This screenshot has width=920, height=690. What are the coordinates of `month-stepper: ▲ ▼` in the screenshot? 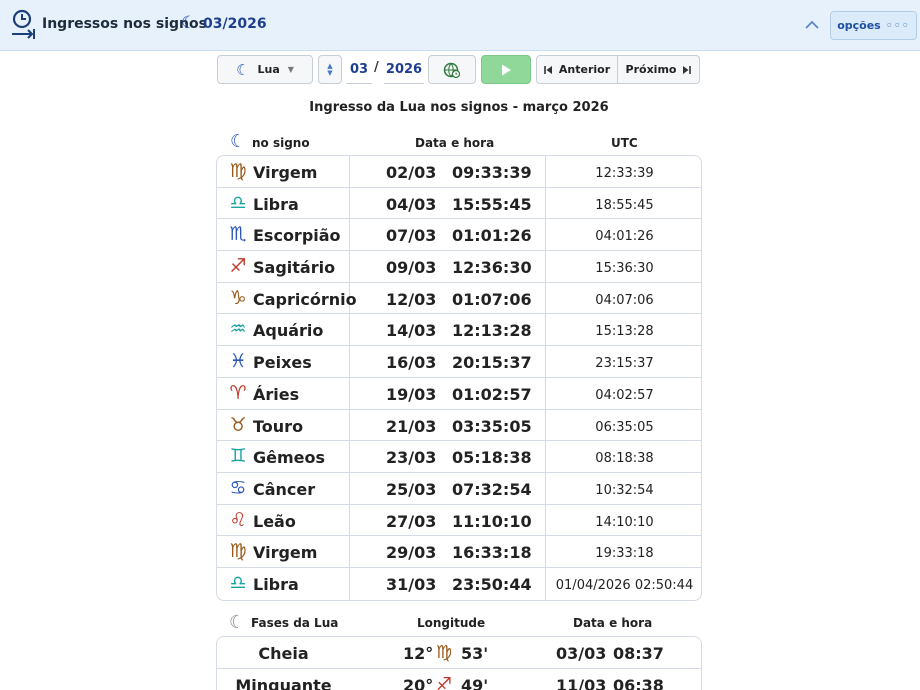 It's located at (330, 69).